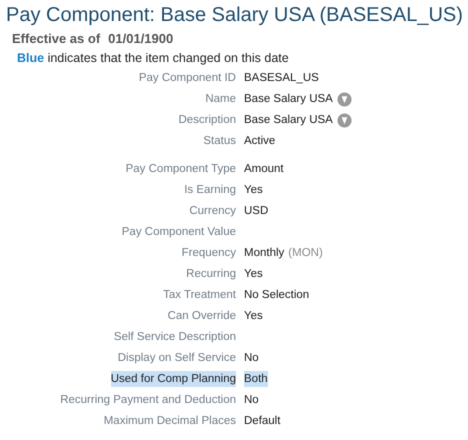 This screenshot has height=440, width=468. I want to click on legend-text: Blue indicates that the item changed on this date, so click(153, 58).